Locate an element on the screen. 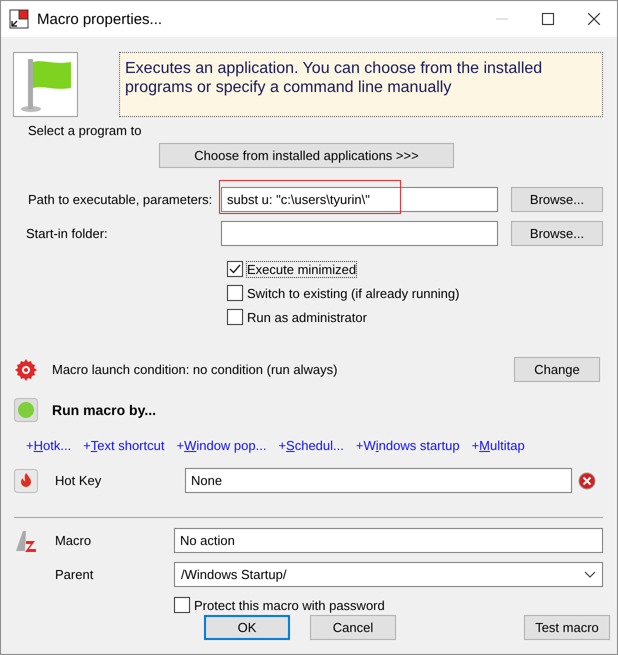 This screenshot has width=618, height=655. status-light-icon is located at coordinates (26, 410).